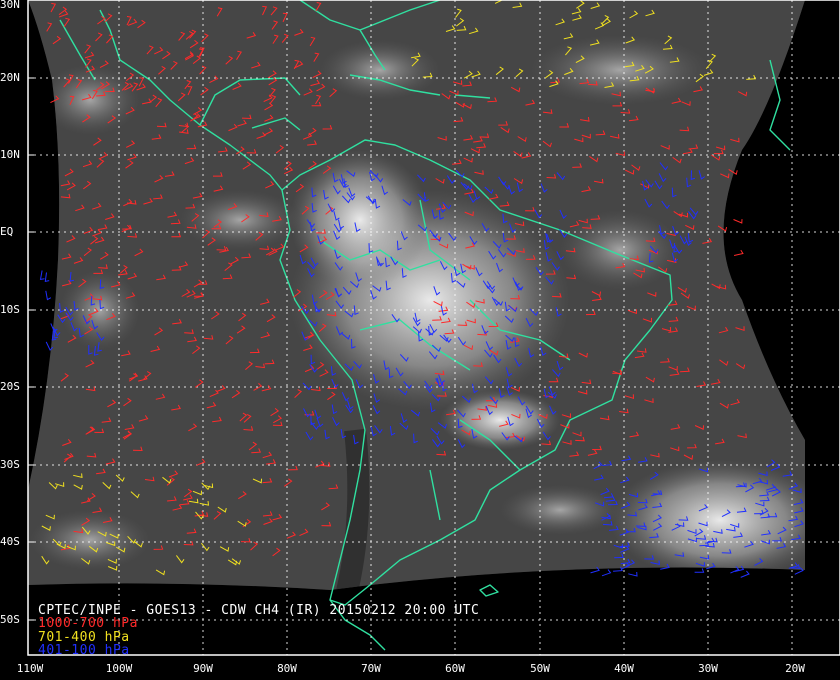  What do you see at coordinates (371, 668) in the screenshot?
I see `lon-label-70w: 70W` at bounding box center [371, 668].